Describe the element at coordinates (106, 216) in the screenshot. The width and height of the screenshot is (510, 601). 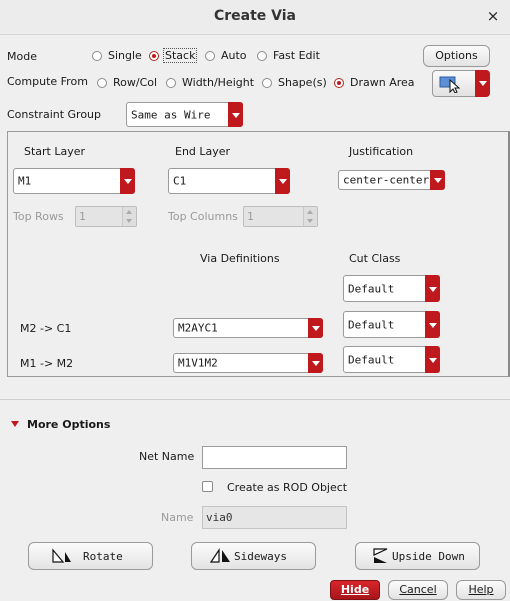
I see `top-rows-spinbox: 1` at that location.